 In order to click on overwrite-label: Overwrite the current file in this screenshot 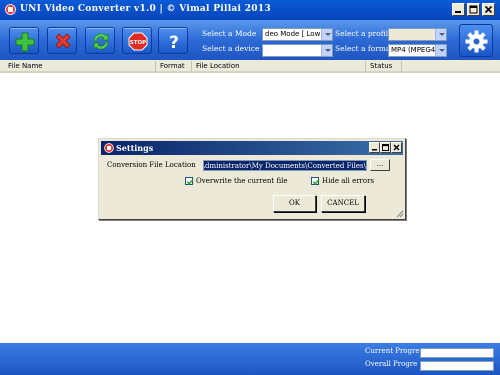, I will do `click(242, 181)`.